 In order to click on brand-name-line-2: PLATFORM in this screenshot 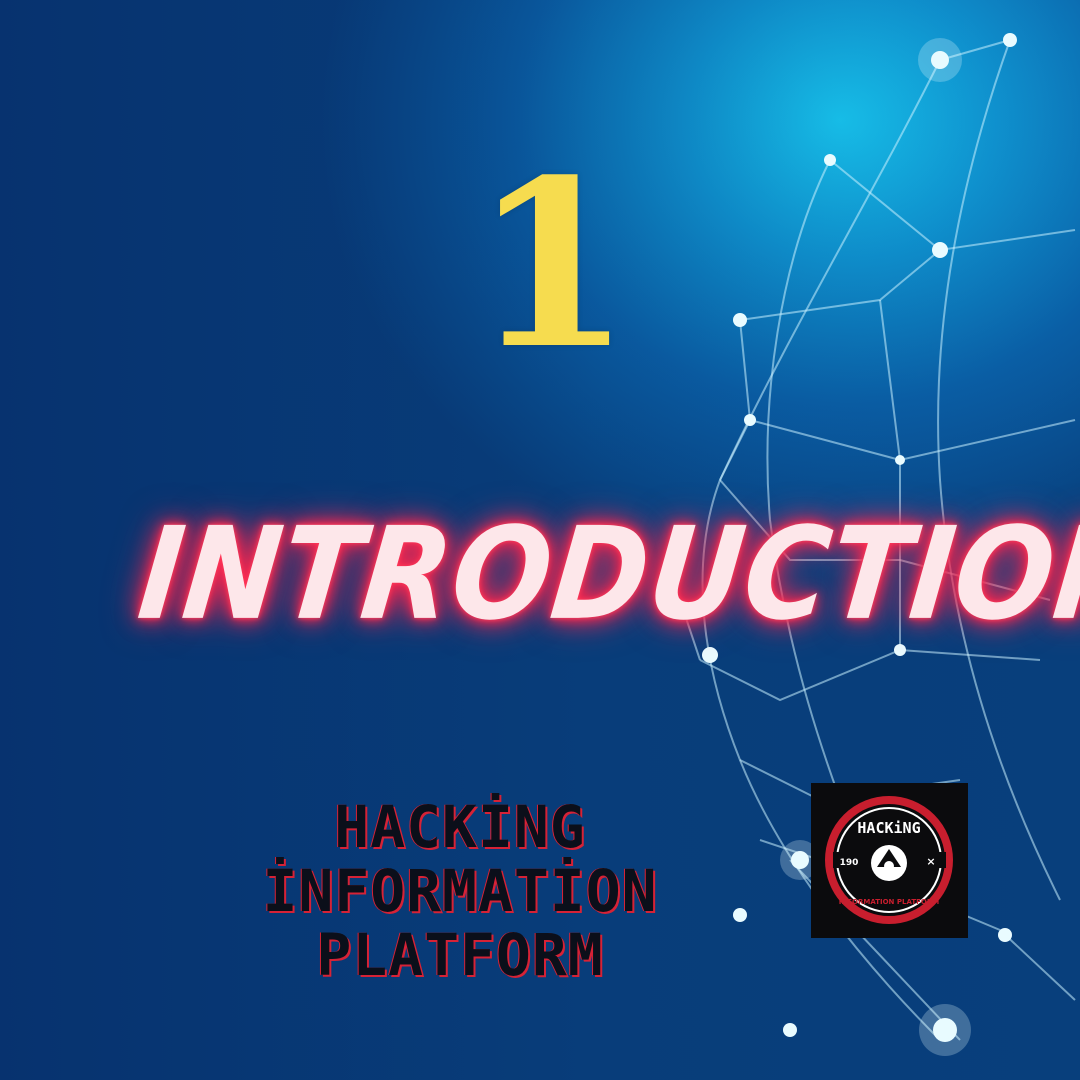, I will do `click(460, 955)`.